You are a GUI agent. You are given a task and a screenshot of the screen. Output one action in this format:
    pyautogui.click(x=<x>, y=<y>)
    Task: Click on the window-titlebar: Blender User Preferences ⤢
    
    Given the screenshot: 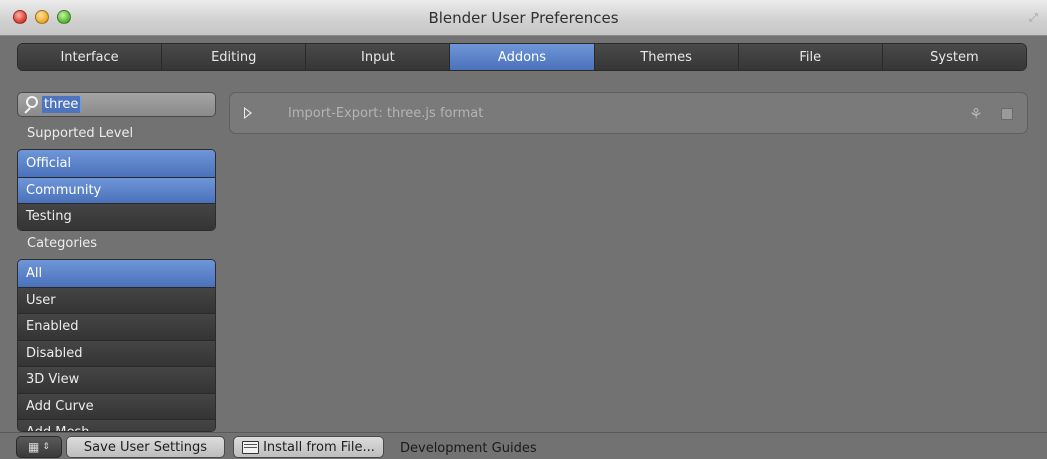 What is the action you would take?
    pyautogui.click(x=523, y=18)
    